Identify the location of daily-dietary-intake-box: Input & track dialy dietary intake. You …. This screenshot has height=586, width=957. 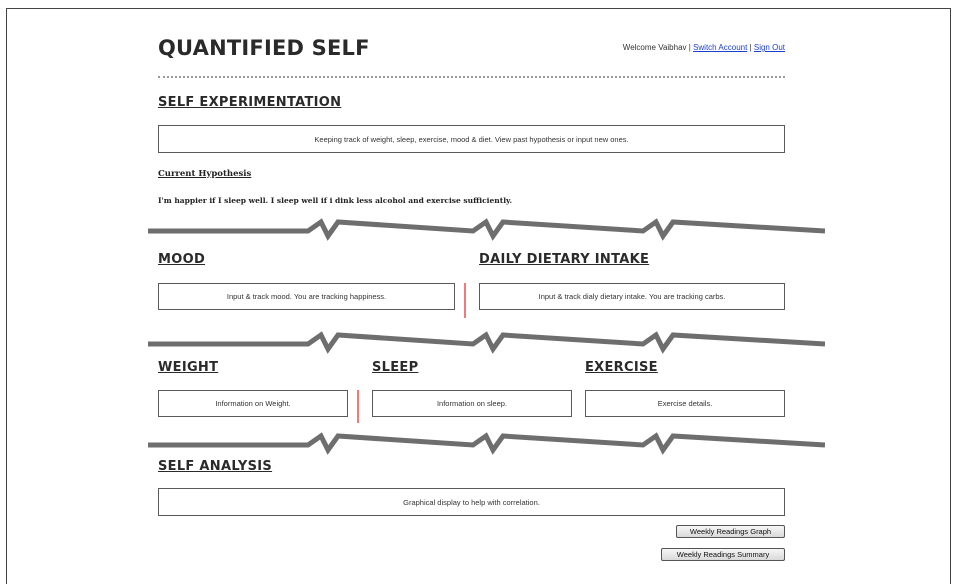
(632, 296).